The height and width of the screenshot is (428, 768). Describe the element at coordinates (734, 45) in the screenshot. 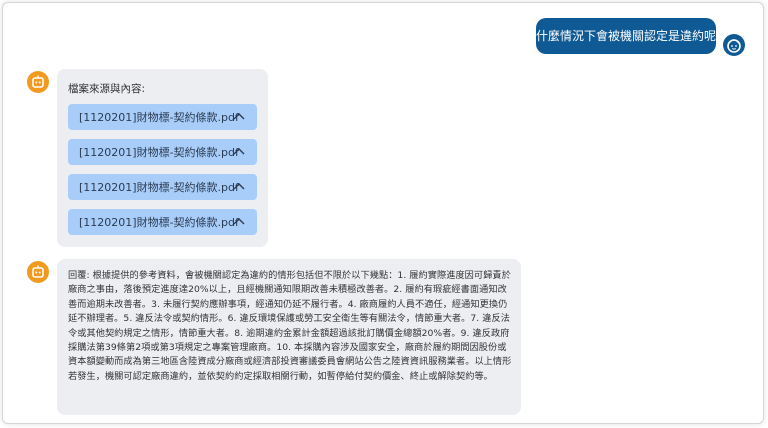

I see `user-face-icon` at that location.